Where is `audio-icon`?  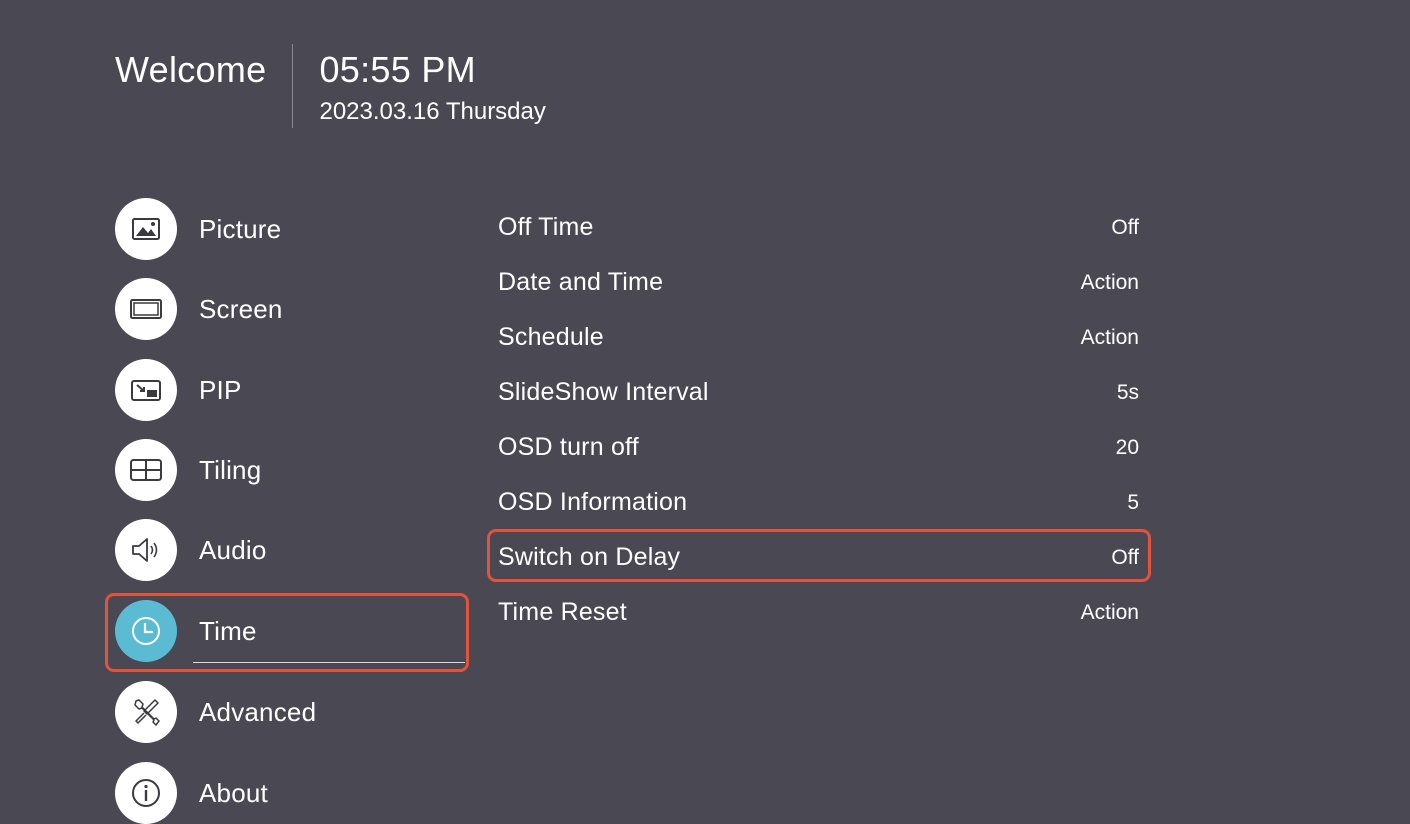
audio-icon is located at coordinates (146, 550).